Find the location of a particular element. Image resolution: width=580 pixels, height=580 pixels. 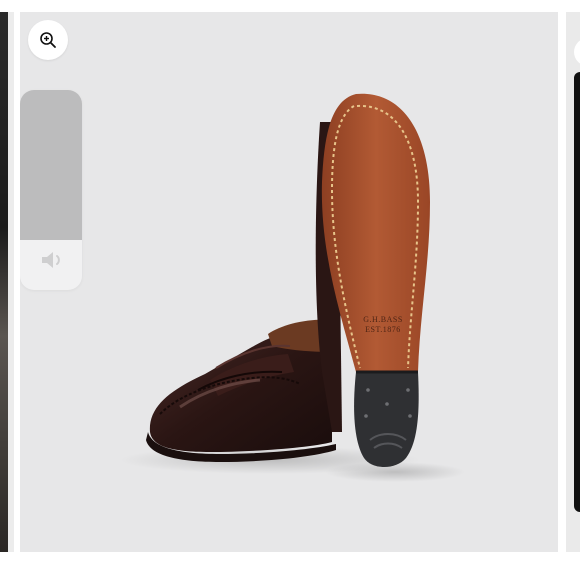

next-slide-image is located at coordinates (577, 292).